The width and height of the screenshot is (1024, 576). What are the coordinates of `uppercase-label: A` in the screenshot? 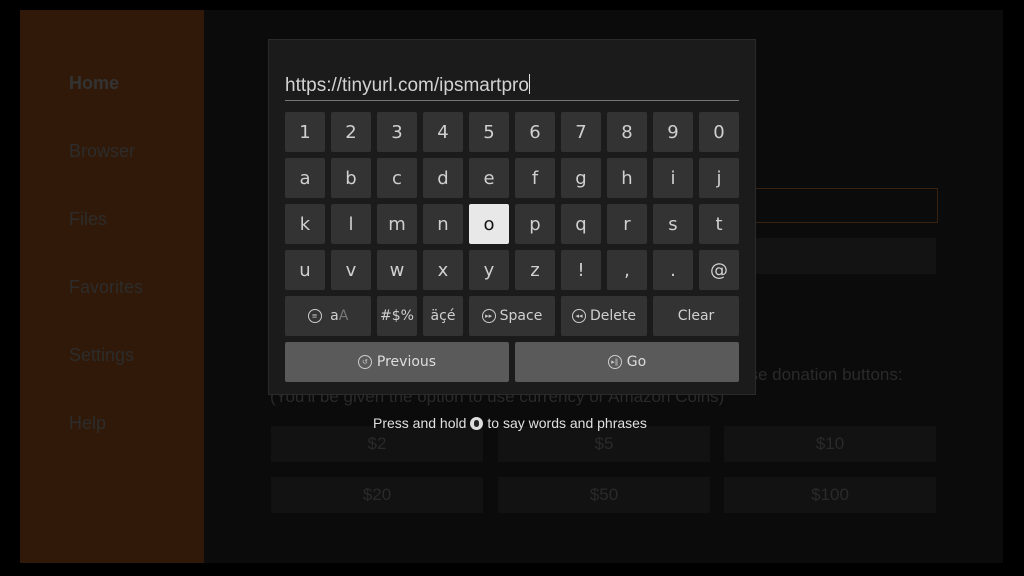 It's located at (343, 316).